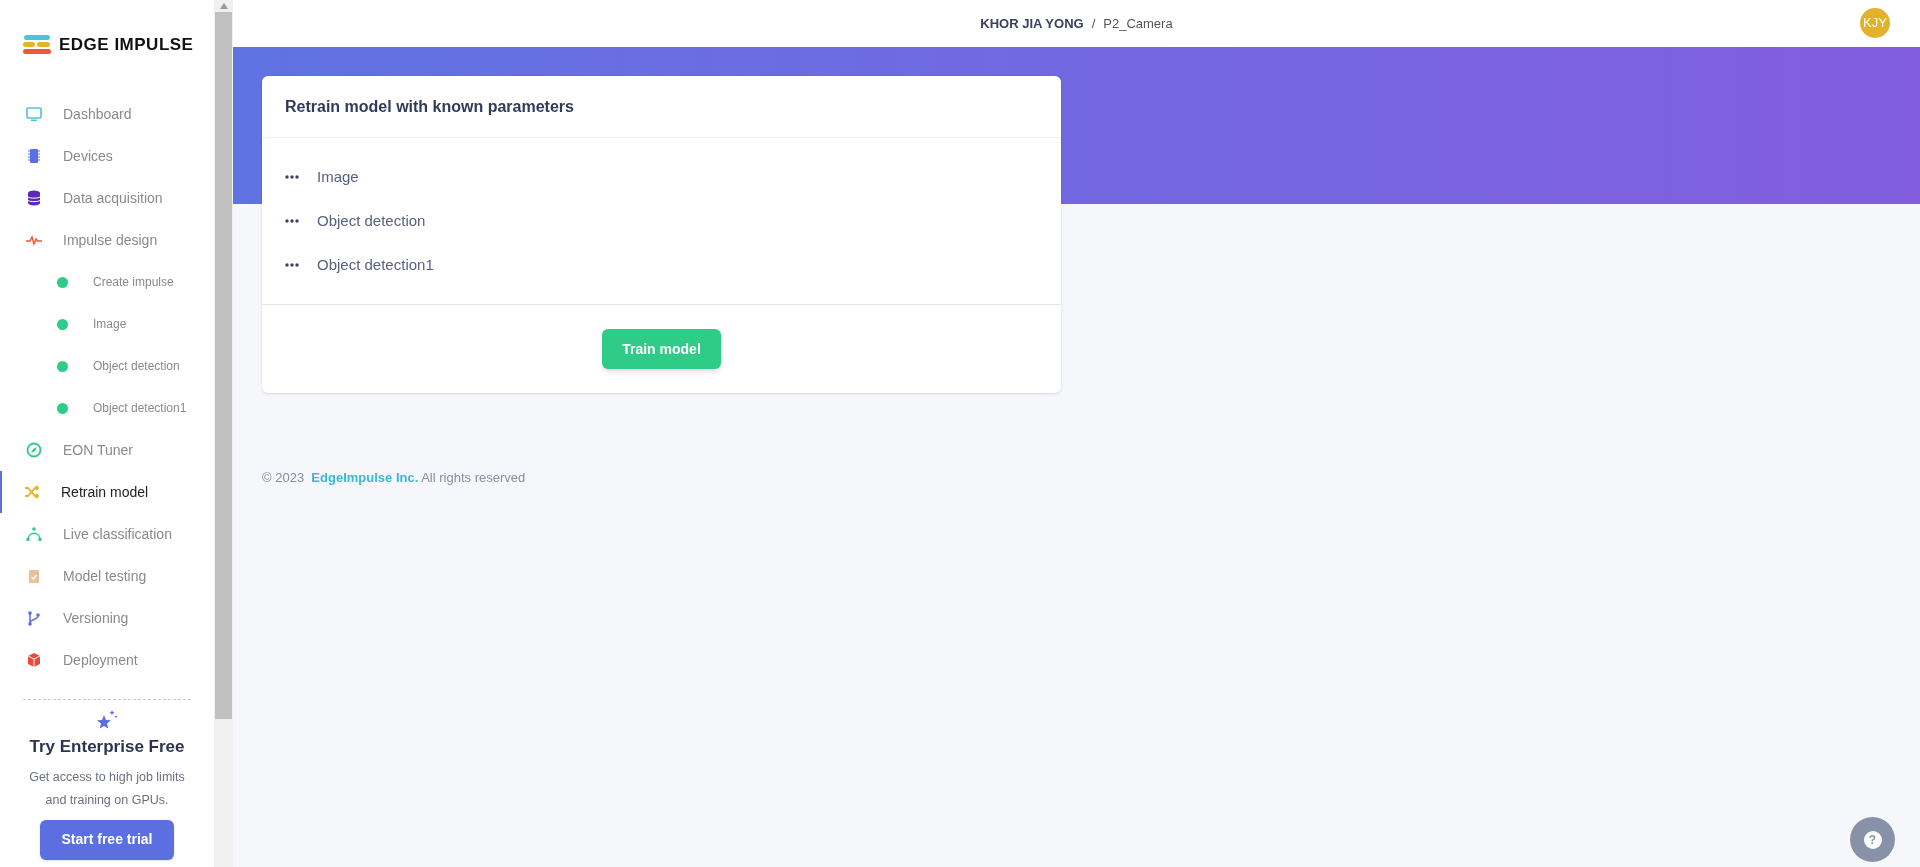  What do you see at coordinates (107, 408) in the screenshot?
I see `sidebar-subitem: Object detection1` at bounding box center [107, 408].